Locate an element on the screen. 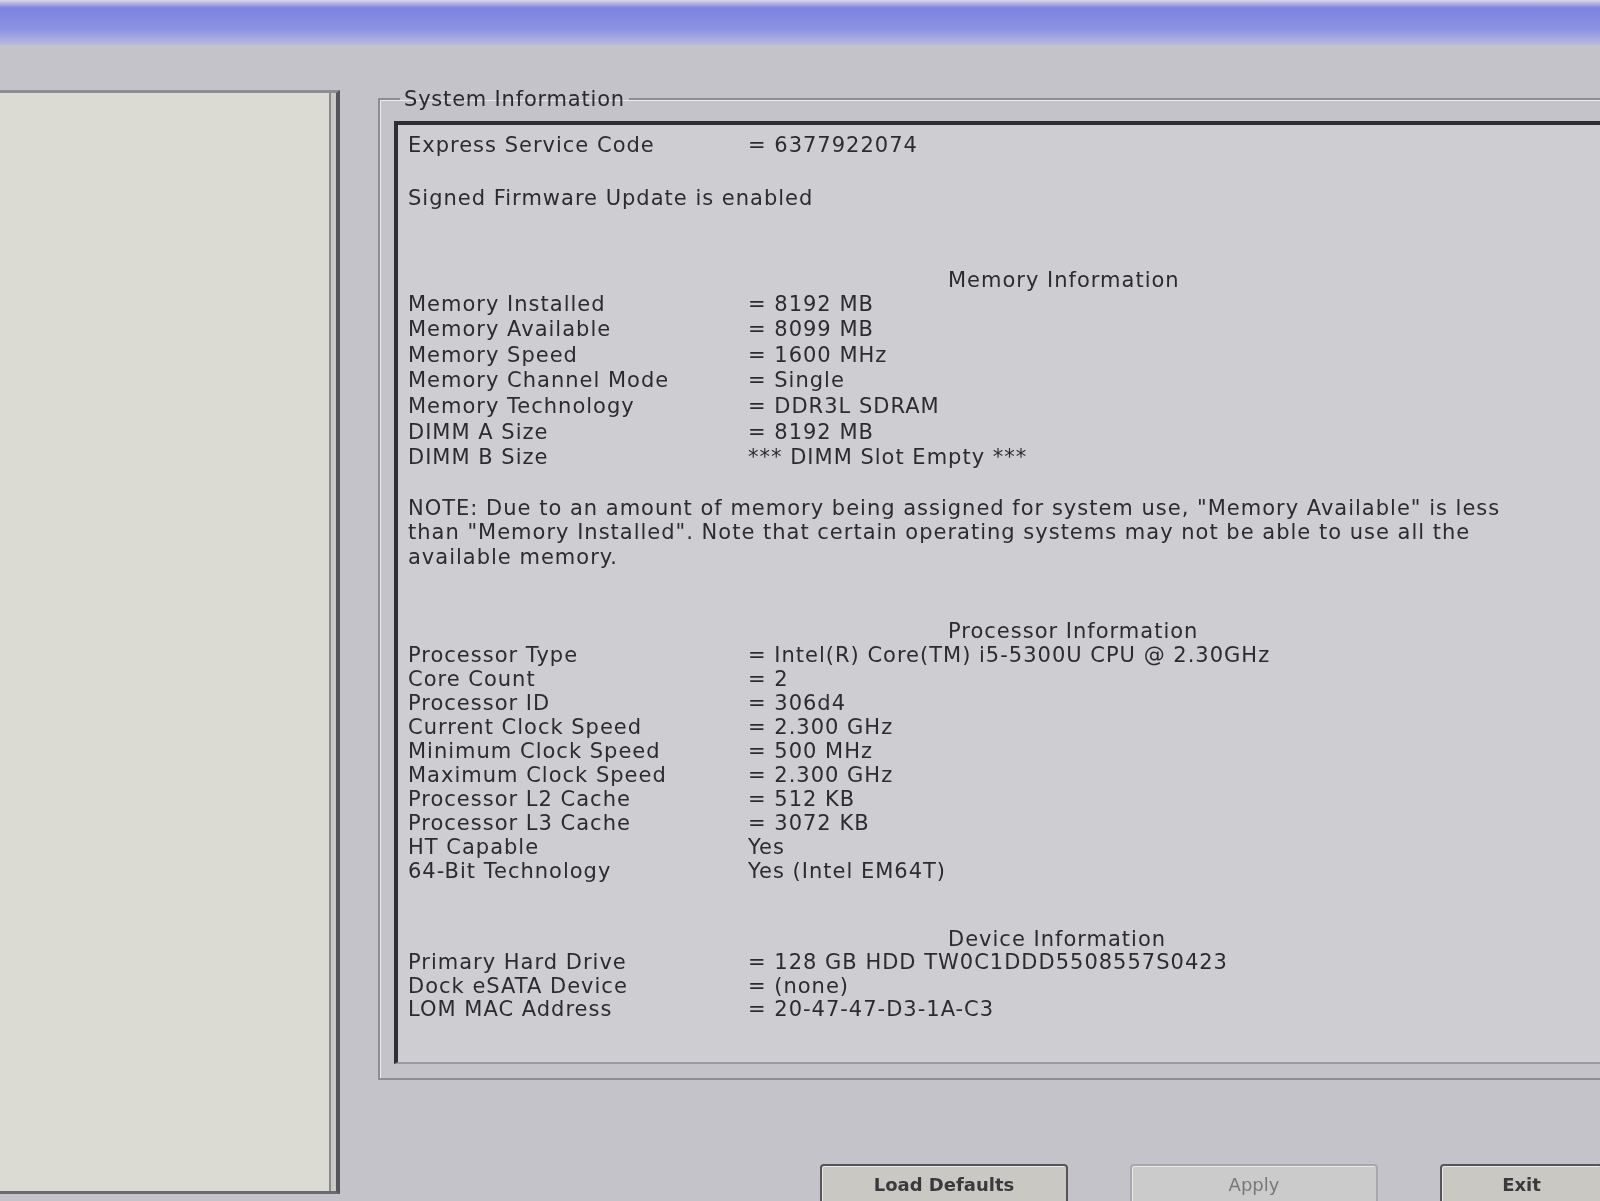  field-label: Processor ID is located at coordinates (480, 703).